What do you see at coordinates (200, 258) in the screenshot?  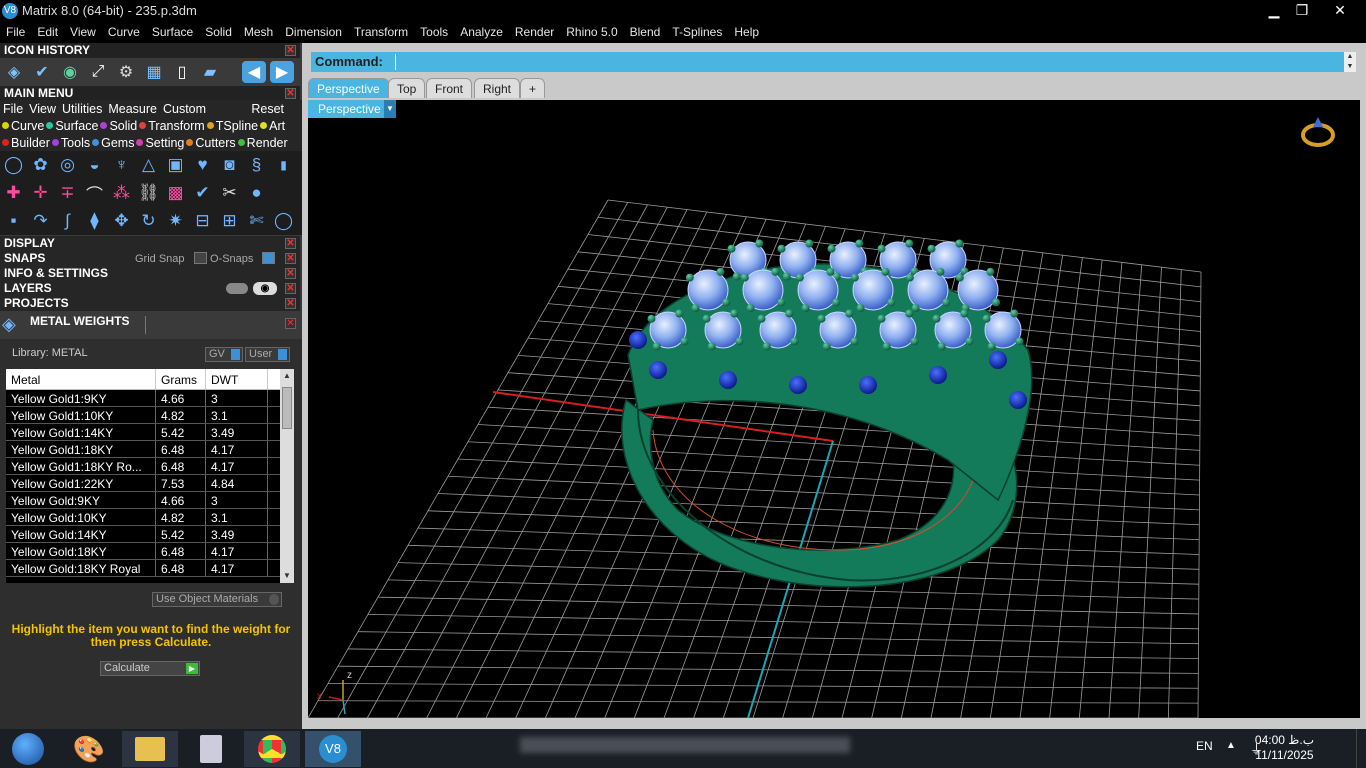 I see `grid-snap-toggle` at bounding box center [200, 258].